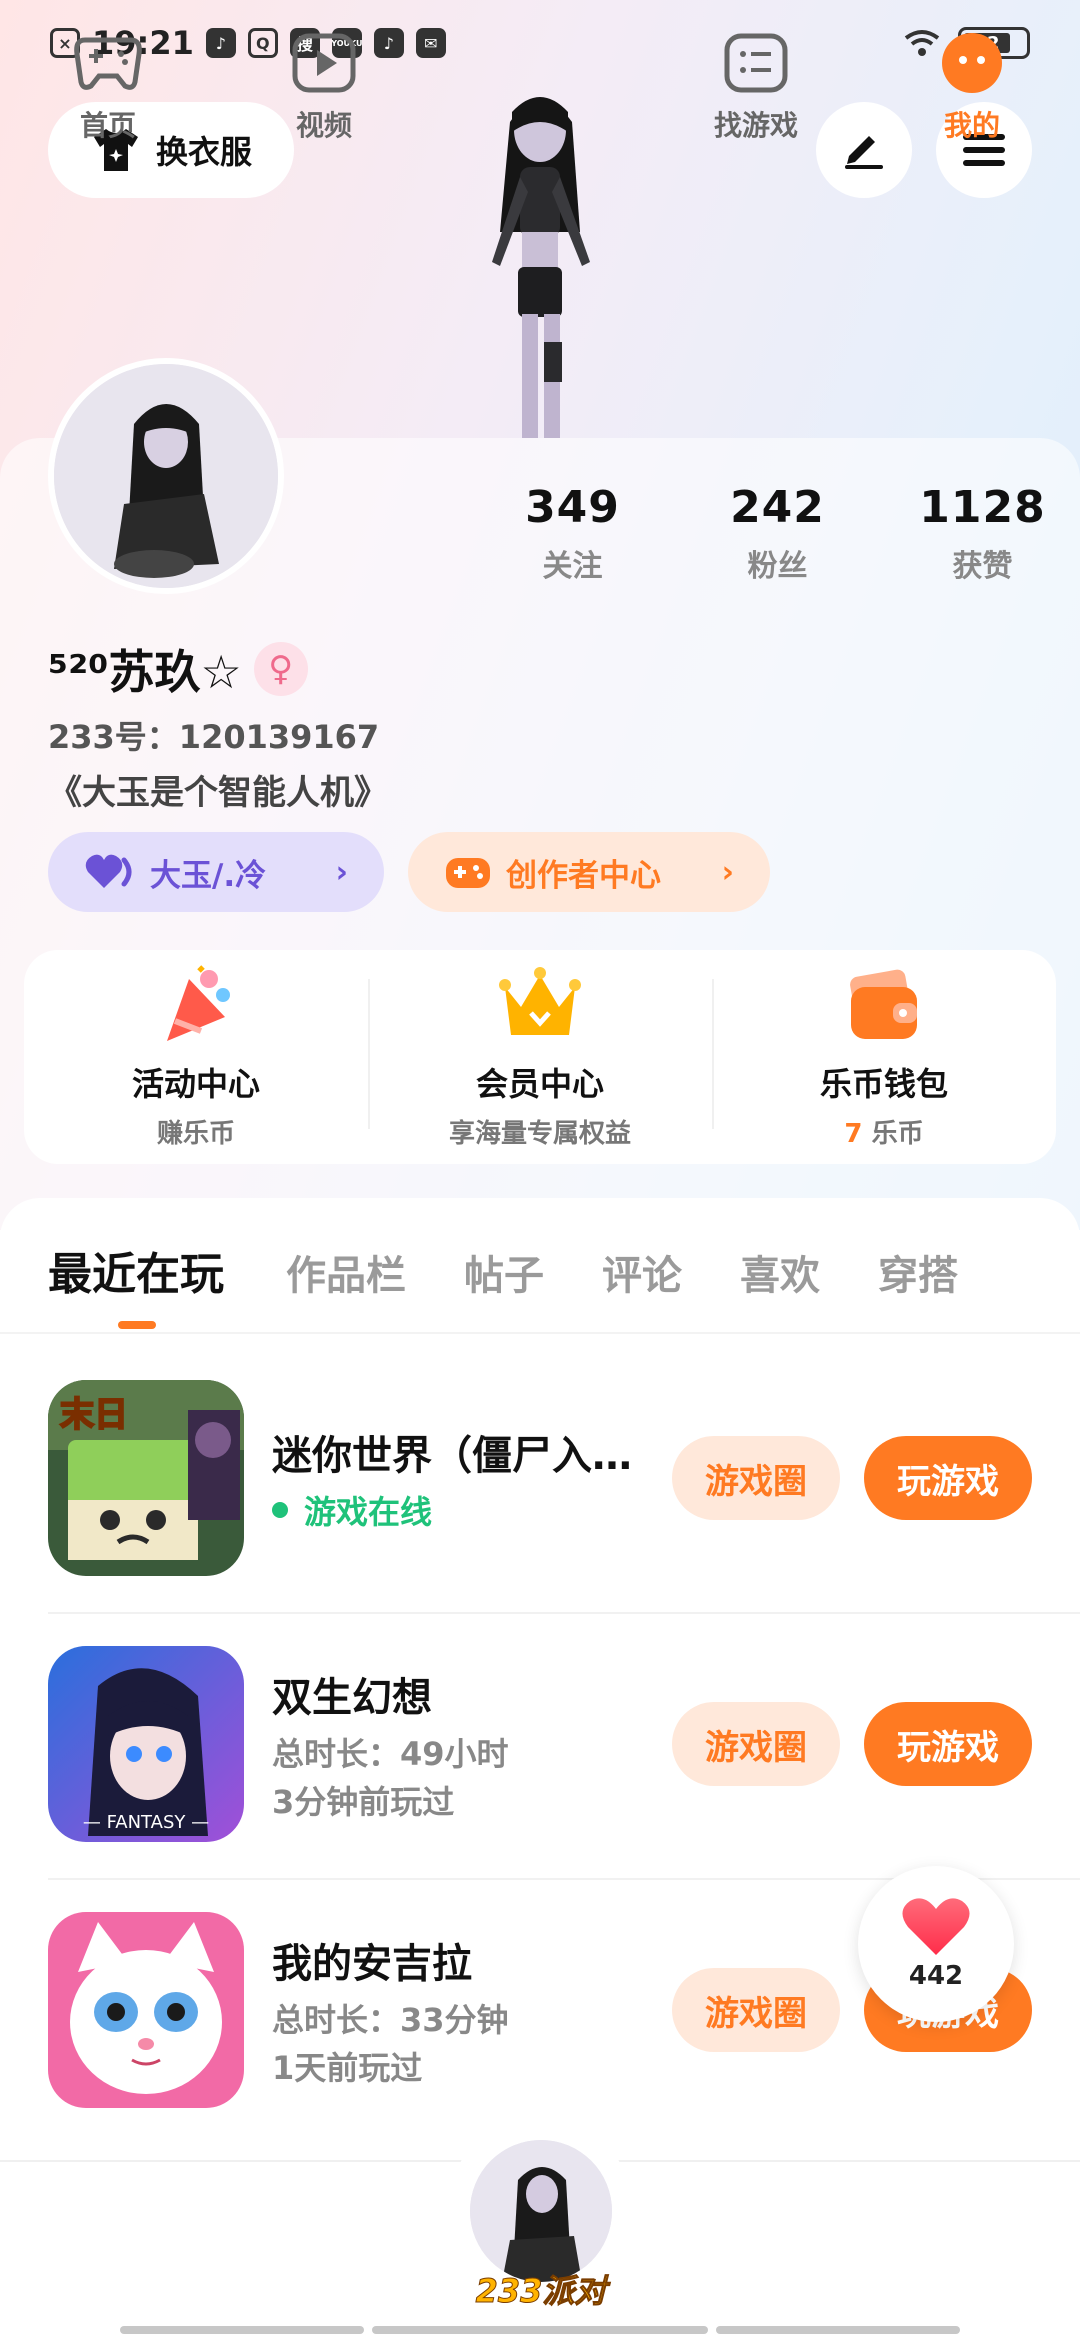  What do you see at coordinates (540, 1000) in the screenshot?
I see `crown-icon` at bounding box center [540, 1000].